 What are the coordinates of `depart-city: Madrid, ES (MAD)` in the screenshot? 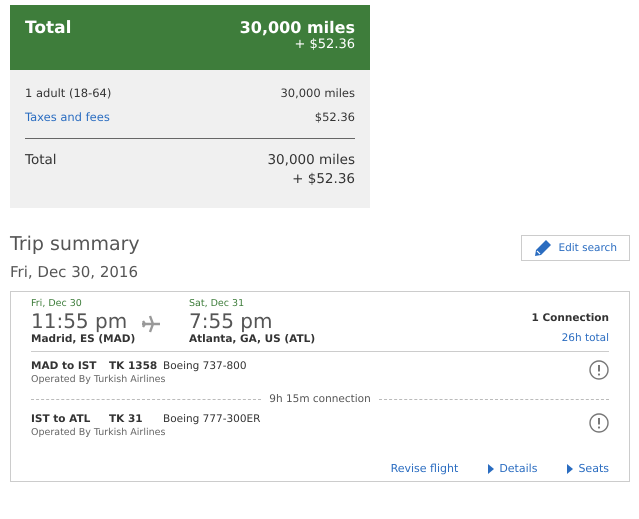 It's located at (83, 339).